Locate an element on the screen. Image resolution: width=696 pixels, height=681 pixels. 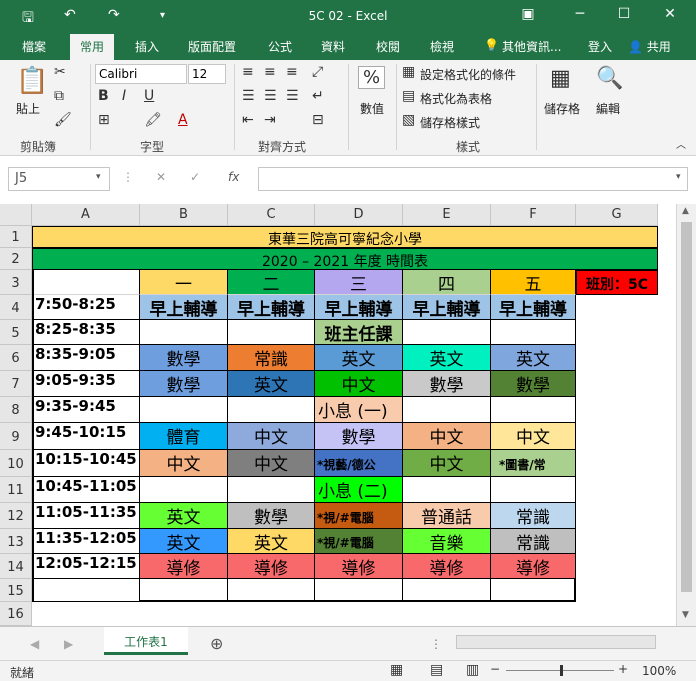
font-size-combo: 12 is located at coordinates (207, 74).